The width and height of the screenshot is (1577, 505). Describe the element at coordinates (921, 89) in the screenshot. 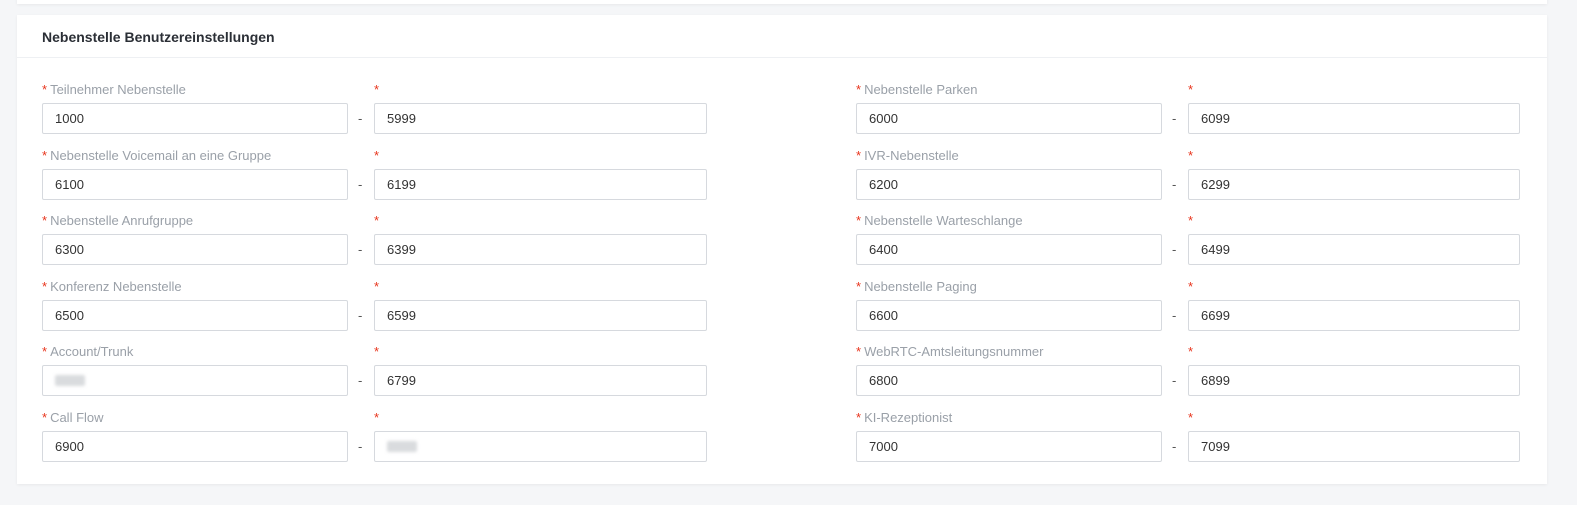

I see `field-label-text: Nebenstelle Parken` at that location.